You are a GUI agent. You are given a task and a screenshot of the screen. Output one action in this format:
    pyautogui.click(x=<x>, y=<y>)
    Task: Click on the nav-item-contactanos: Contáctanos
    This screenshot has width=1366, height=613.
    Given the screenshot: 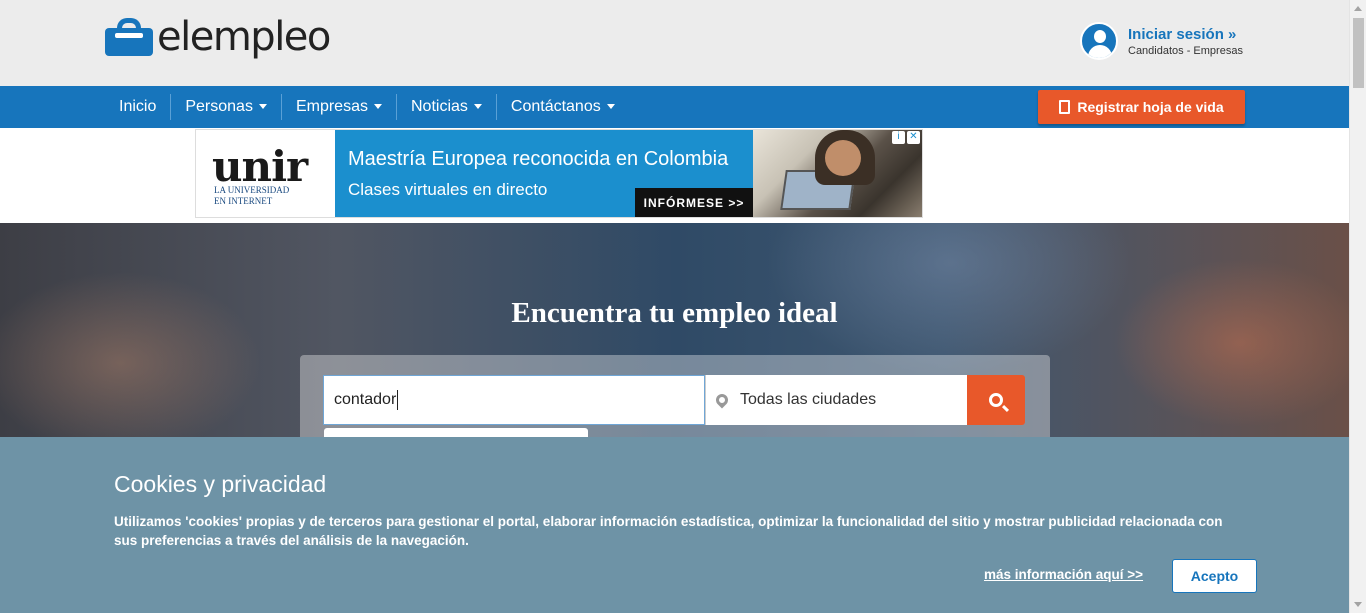 What is the action you would take?
    pyautogui.click(x=562, y=107)
    